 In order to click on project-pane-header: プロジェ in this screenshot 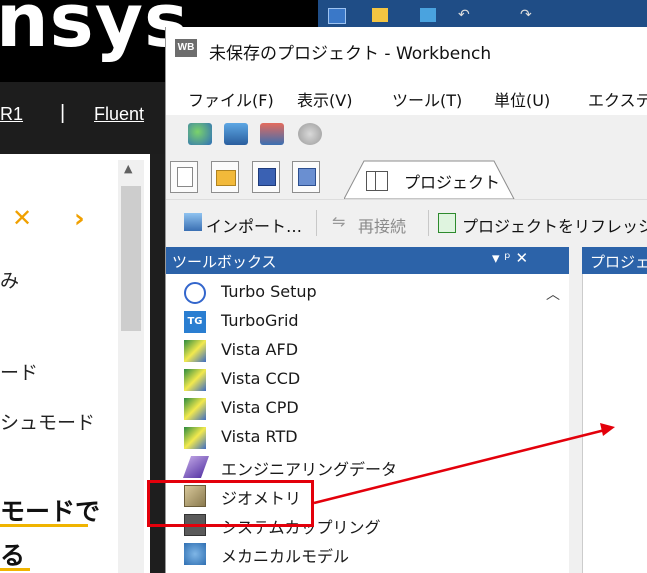, I will do `click(614, 260)`.